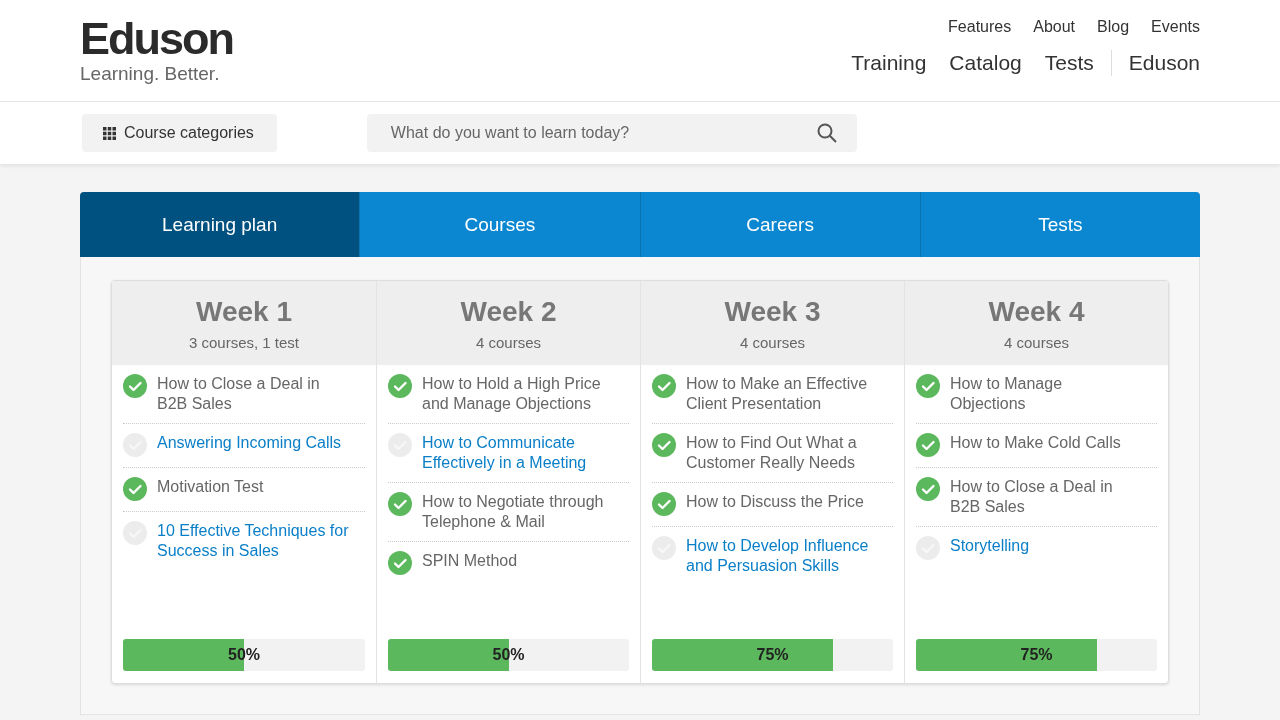 The height and width of the screenshot is (720, 1280). Describe the element at coordinates (772, 311) in the screenshot. I see `week-title: Week 3` at that location.